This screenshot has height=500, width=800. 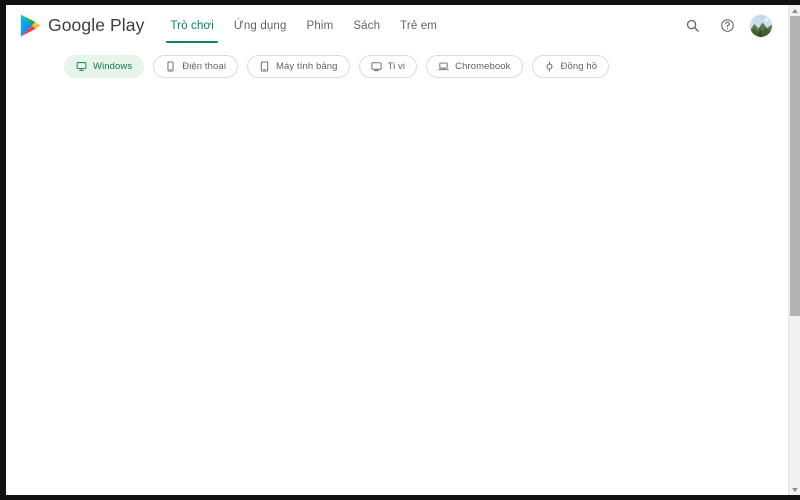 I want to click on scroll-down-arrow-icon, so click(x=794, y=489).